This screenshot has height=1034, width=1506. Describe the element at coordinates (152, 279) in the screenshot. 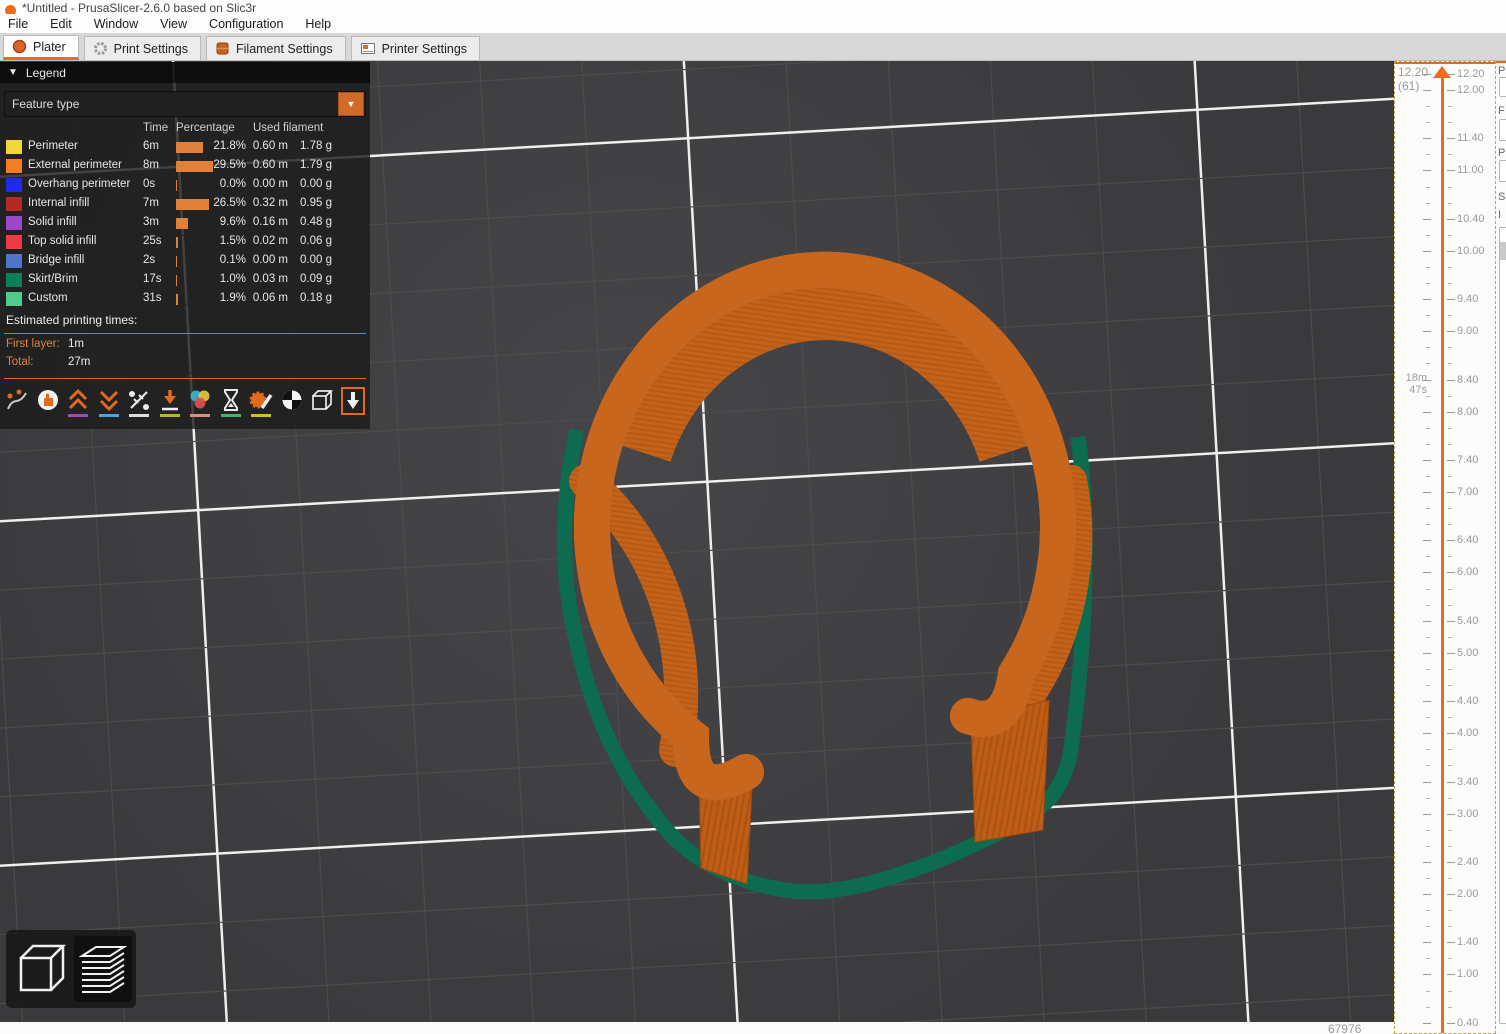

I see `feature-time: 17s` at that location.